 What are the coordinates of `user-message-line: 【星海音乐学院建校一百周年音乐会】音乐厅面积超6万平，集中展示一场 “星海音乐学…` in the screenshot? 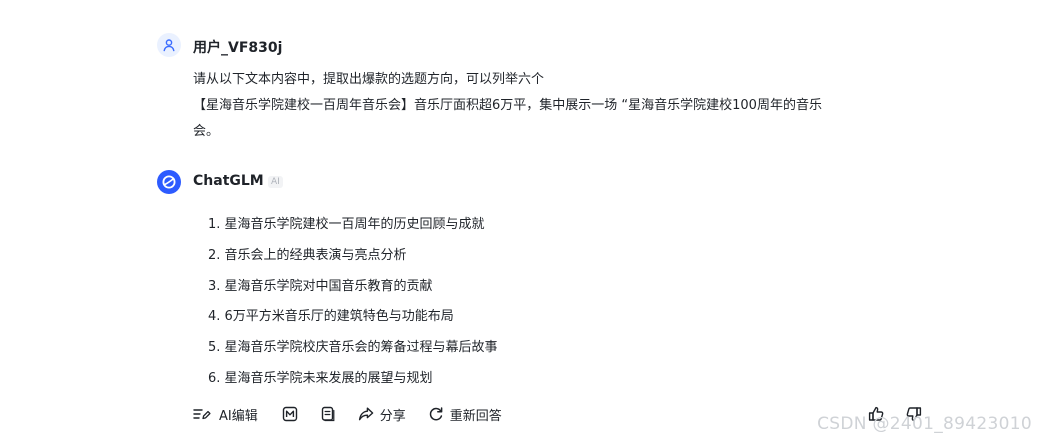 It's located at (507, 105).